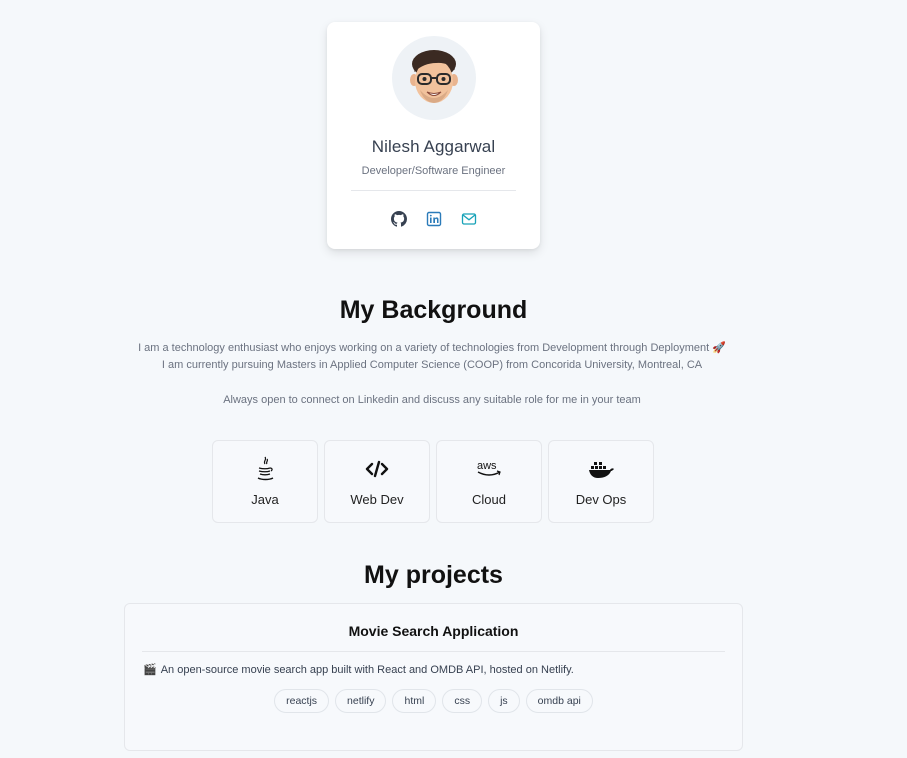 The height and width of the screenshot is (758, 907). I want to click on skill-label: Cloud, so click(489, 499).